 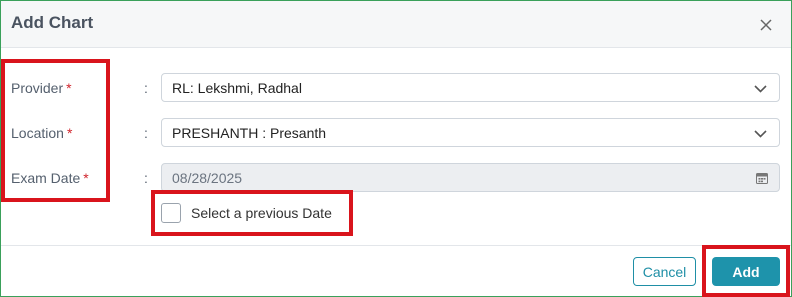 I want to click on location-value: PRESHANTH : Presanth, so click(x=249, y=132).